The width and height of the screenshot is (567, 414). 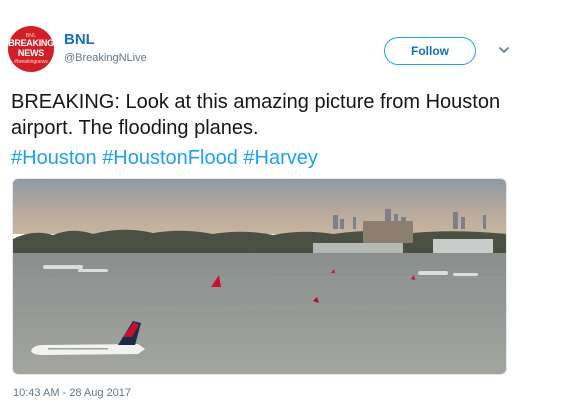 I want to click on avatar-tag: #breakingnews, so click(x=31, y=61).